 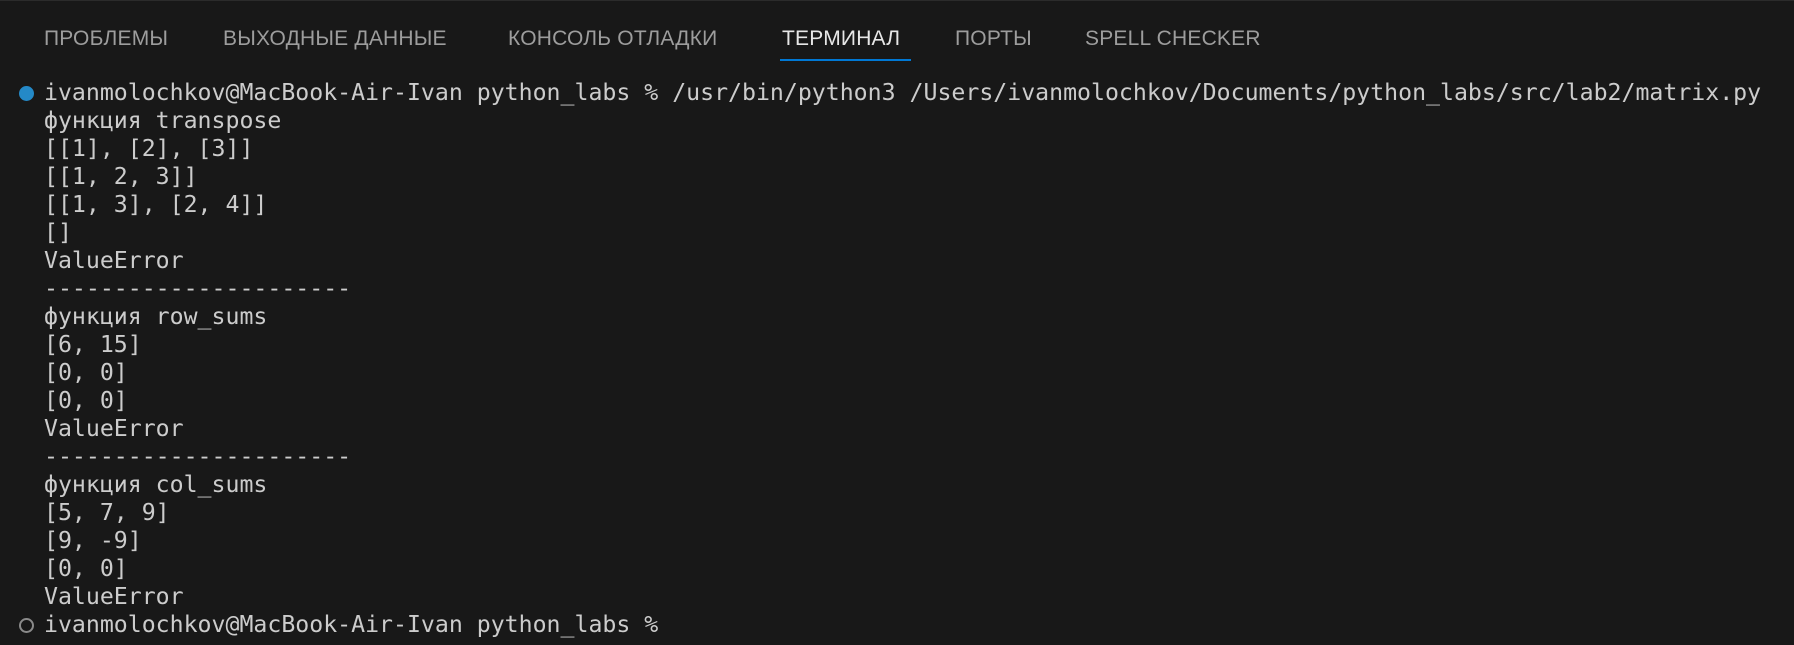 I want to click on tab-ports: ПОРТЫ, so click(x=993, y=42).